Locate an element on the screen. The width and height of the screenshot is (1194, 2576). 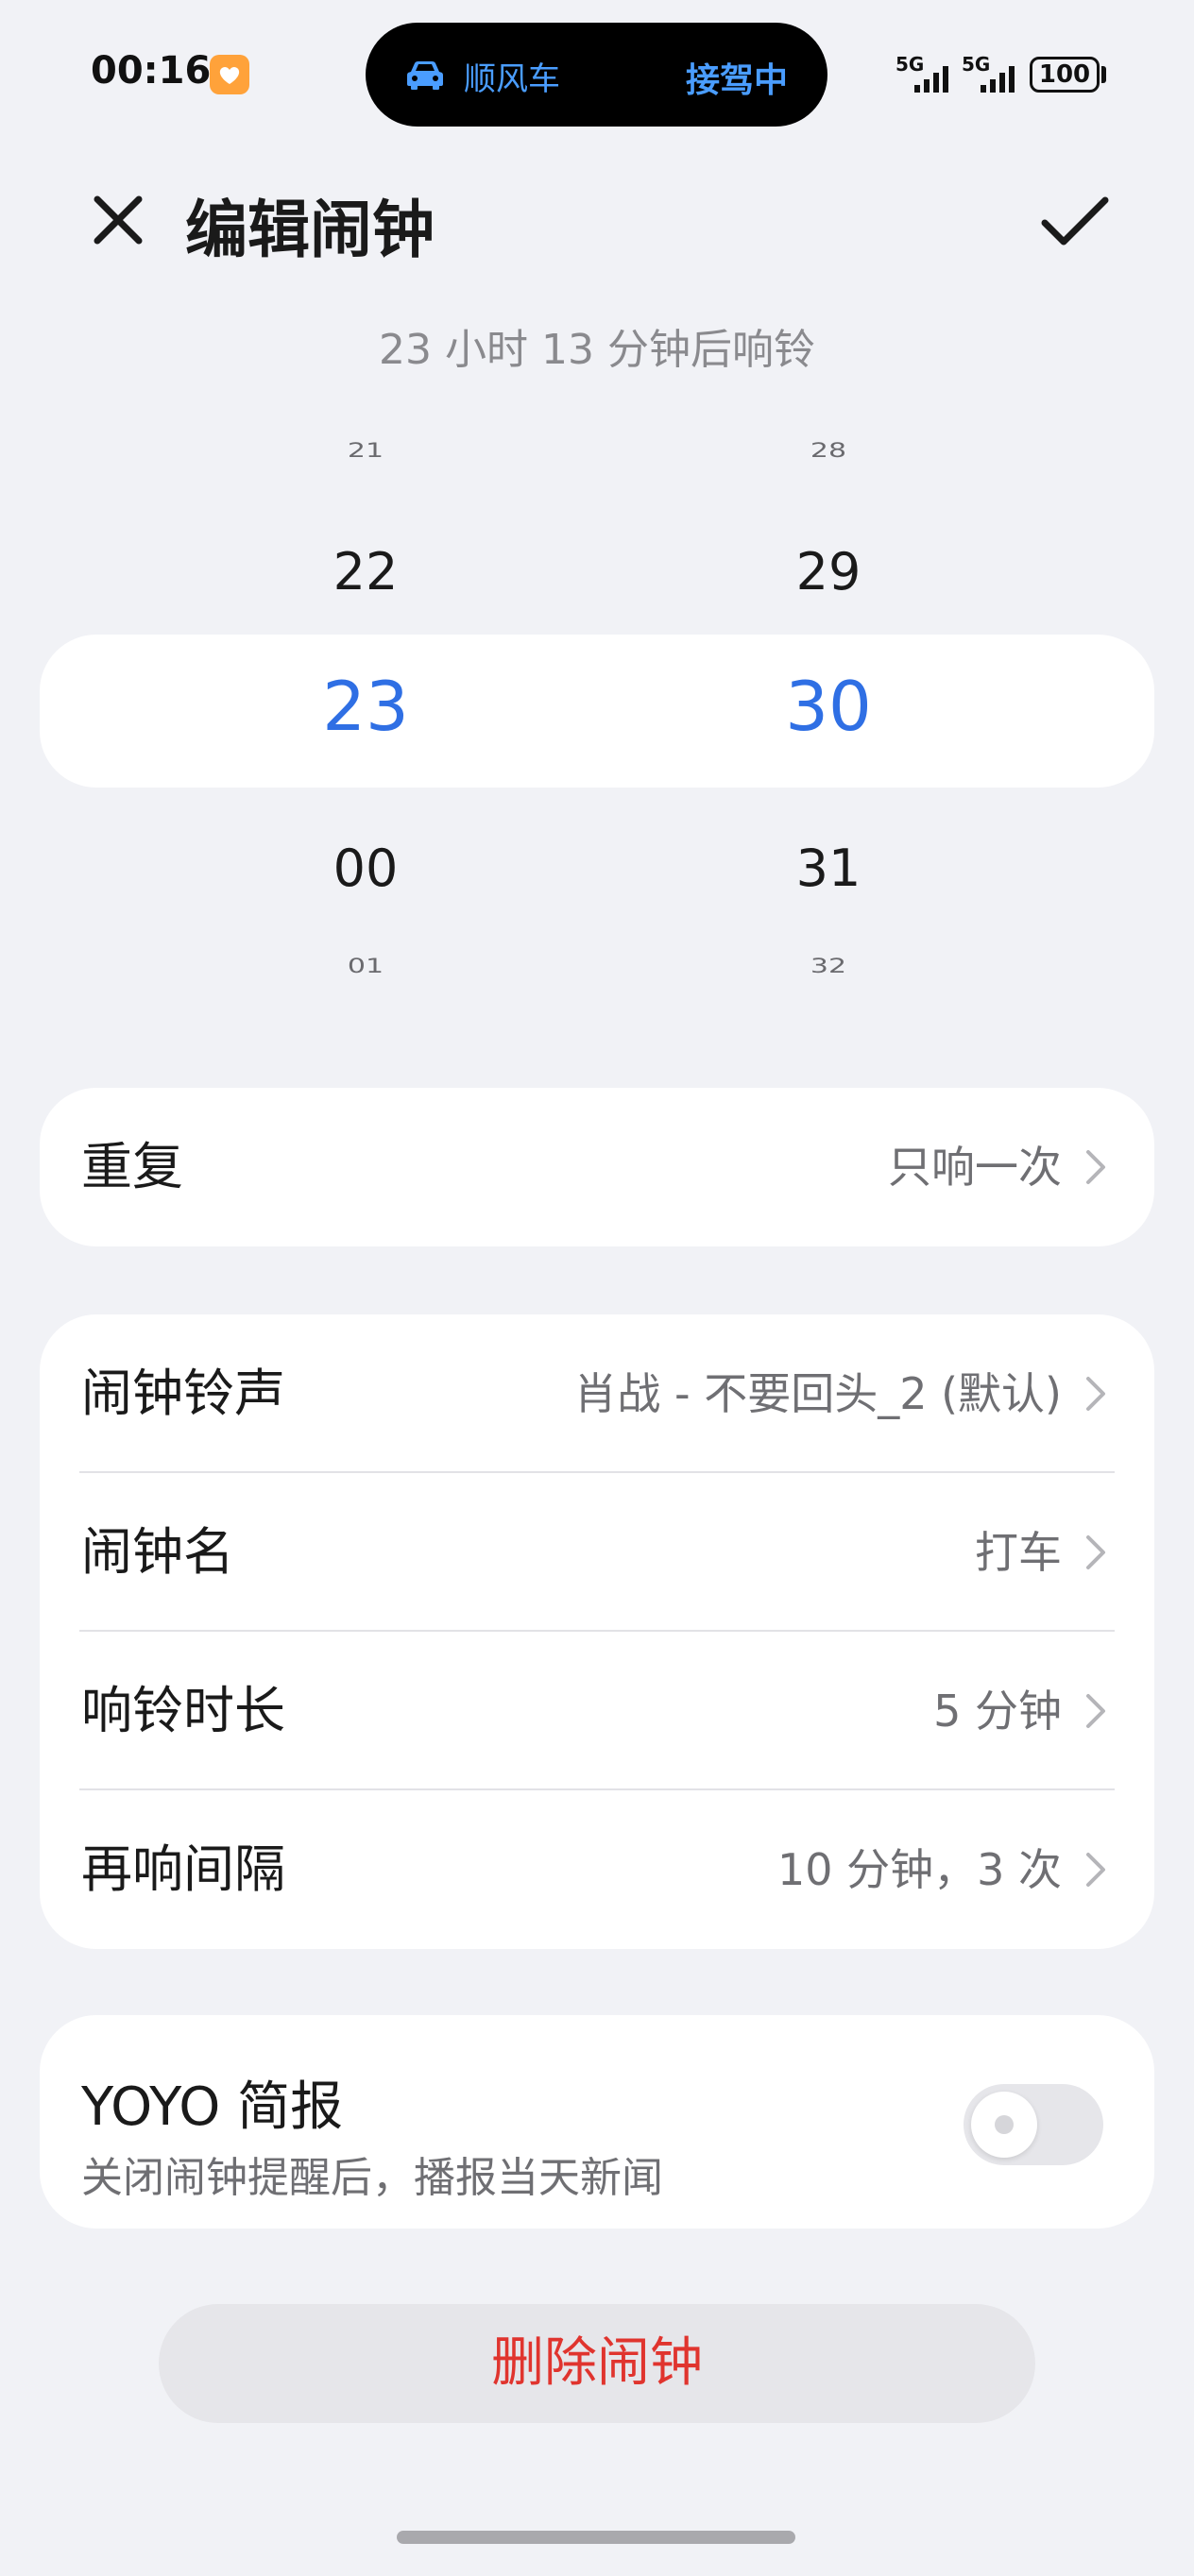
notification-app-icon is located at coordinates (229, 74).